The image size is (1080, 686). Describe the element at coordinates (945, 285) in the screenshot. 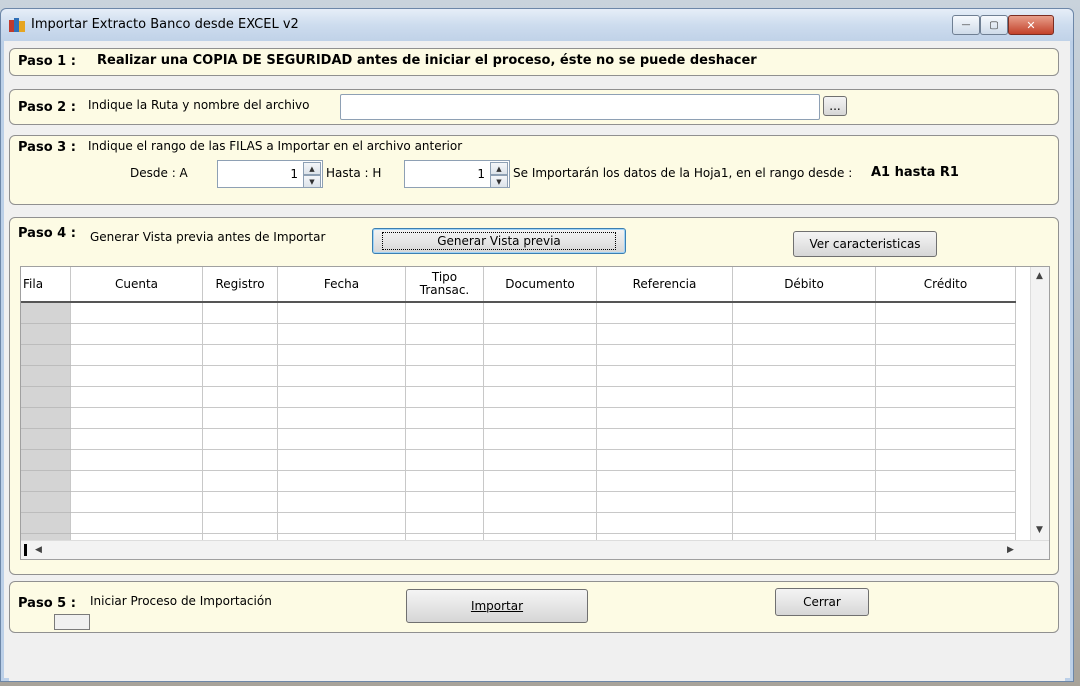

I see `col-header-credito: Crédito` at that location.